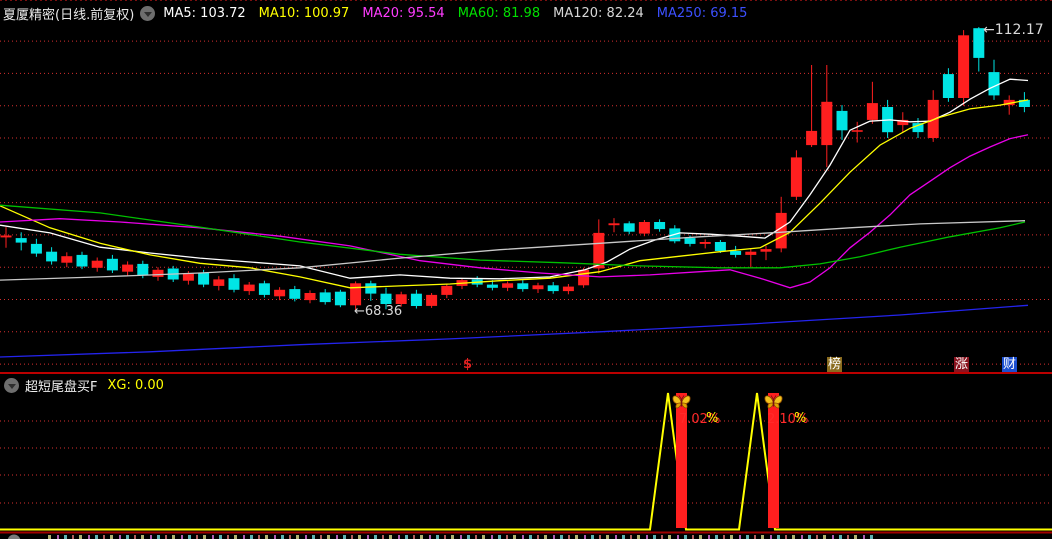  I want to click on ma-label: MA10: 100.97, so click(304, 13).